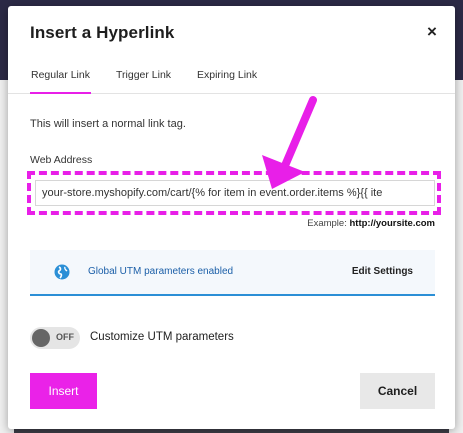 Image resolution: width=463 pixels, height=433 pixels. Describe the element at coordinates (55, 338) in the screenshot. I see `customize-utm-toggle: OFF` at that location.